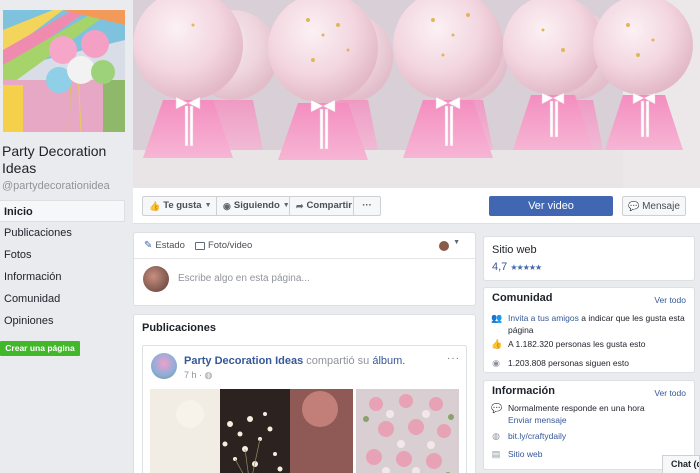  What do you see at coordinates (243, 361) in the screenshot?
I see `post-author-link: Party Decoration Ideas` at bounding box center [243, 361].